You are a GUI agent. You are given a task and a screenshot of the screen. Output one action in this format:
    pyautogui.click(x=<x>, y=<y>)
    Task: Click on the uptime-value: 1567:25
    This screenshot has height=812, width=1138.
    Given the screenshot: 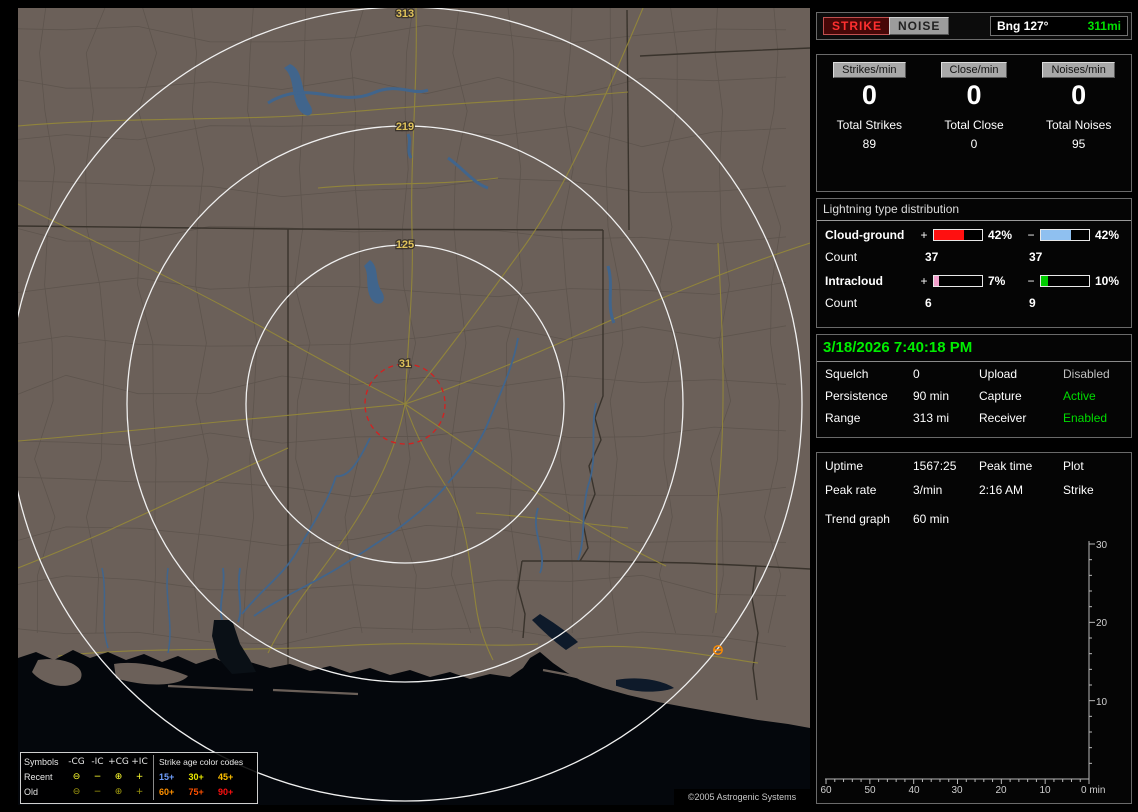 What is the action you would take?
    pyautogui.click(x=935, y=466)
    